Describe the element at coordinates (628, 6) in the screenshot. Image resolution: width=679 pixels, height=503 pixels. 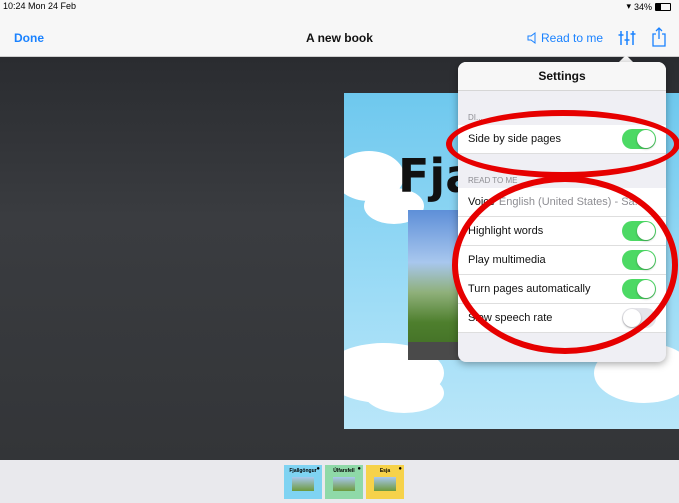
I see `wifi-icon: ▾` at that location.